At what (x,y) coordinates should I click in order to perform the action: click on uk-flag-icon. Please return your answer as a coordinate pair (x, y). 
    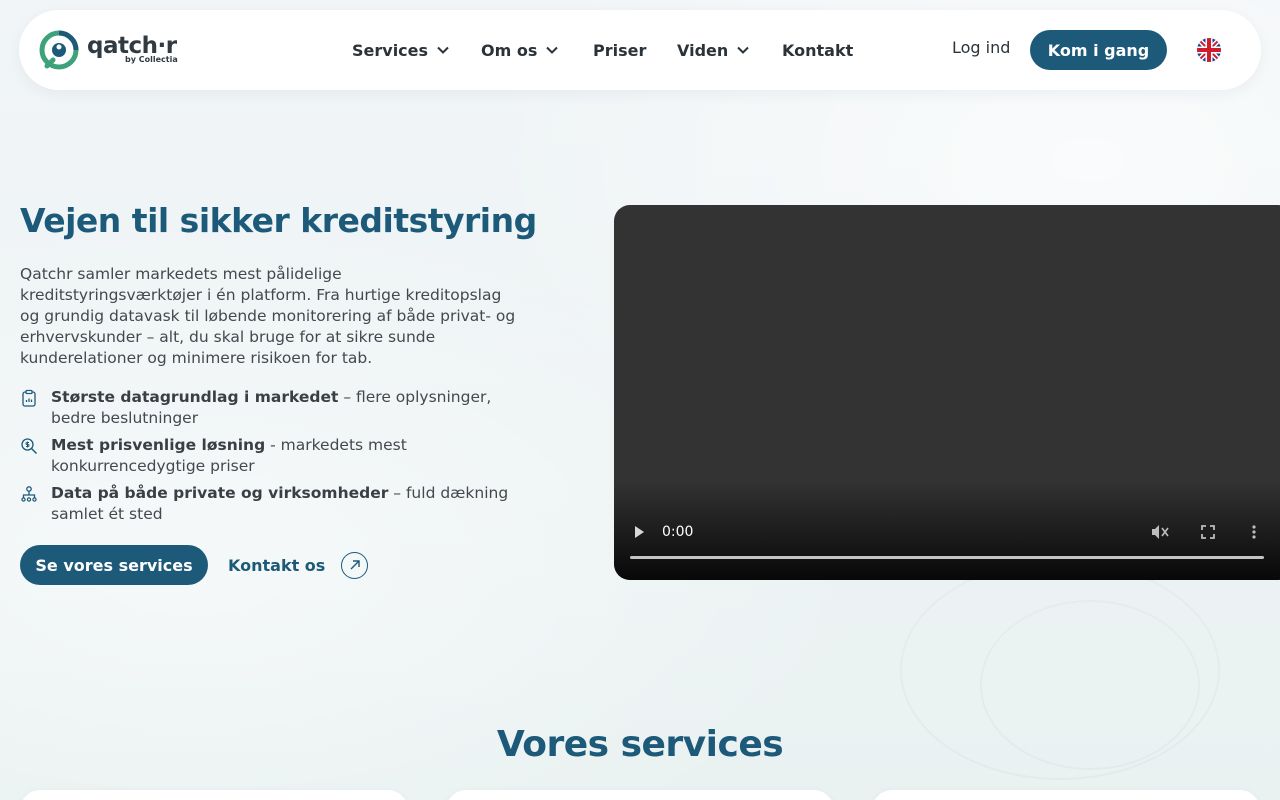
    Looking at the image, I should click on (1209, 50).